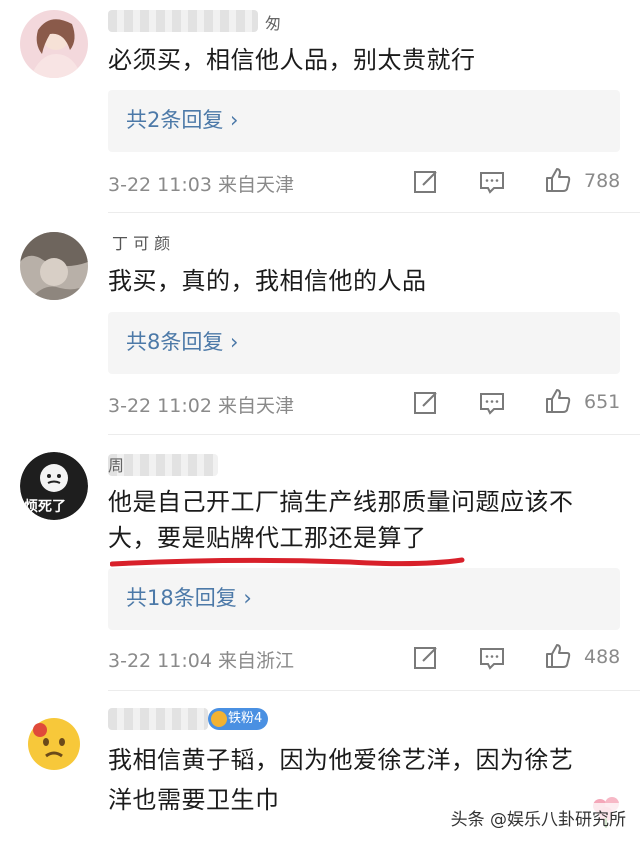 The width and height of the screenshot is (640, 844). I want to click on fan-badge-icon, so click(219, 719).